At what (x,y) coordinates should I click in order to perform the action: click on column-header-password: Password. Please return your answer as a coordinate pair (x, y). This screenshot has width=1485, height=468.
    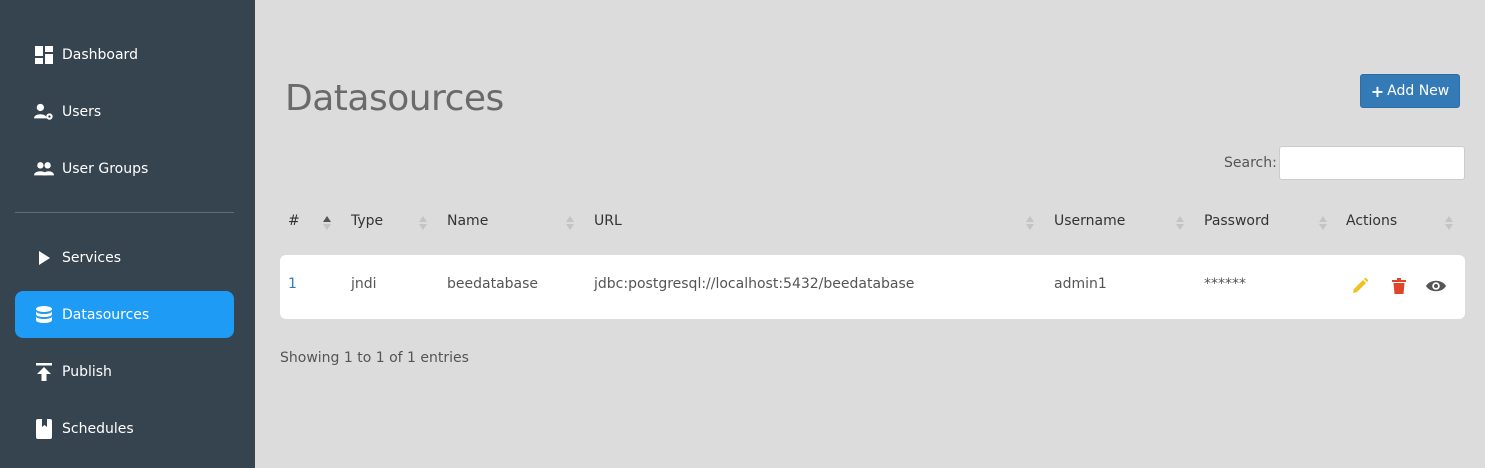
    Looking at the image, I should click on (1236, 221).